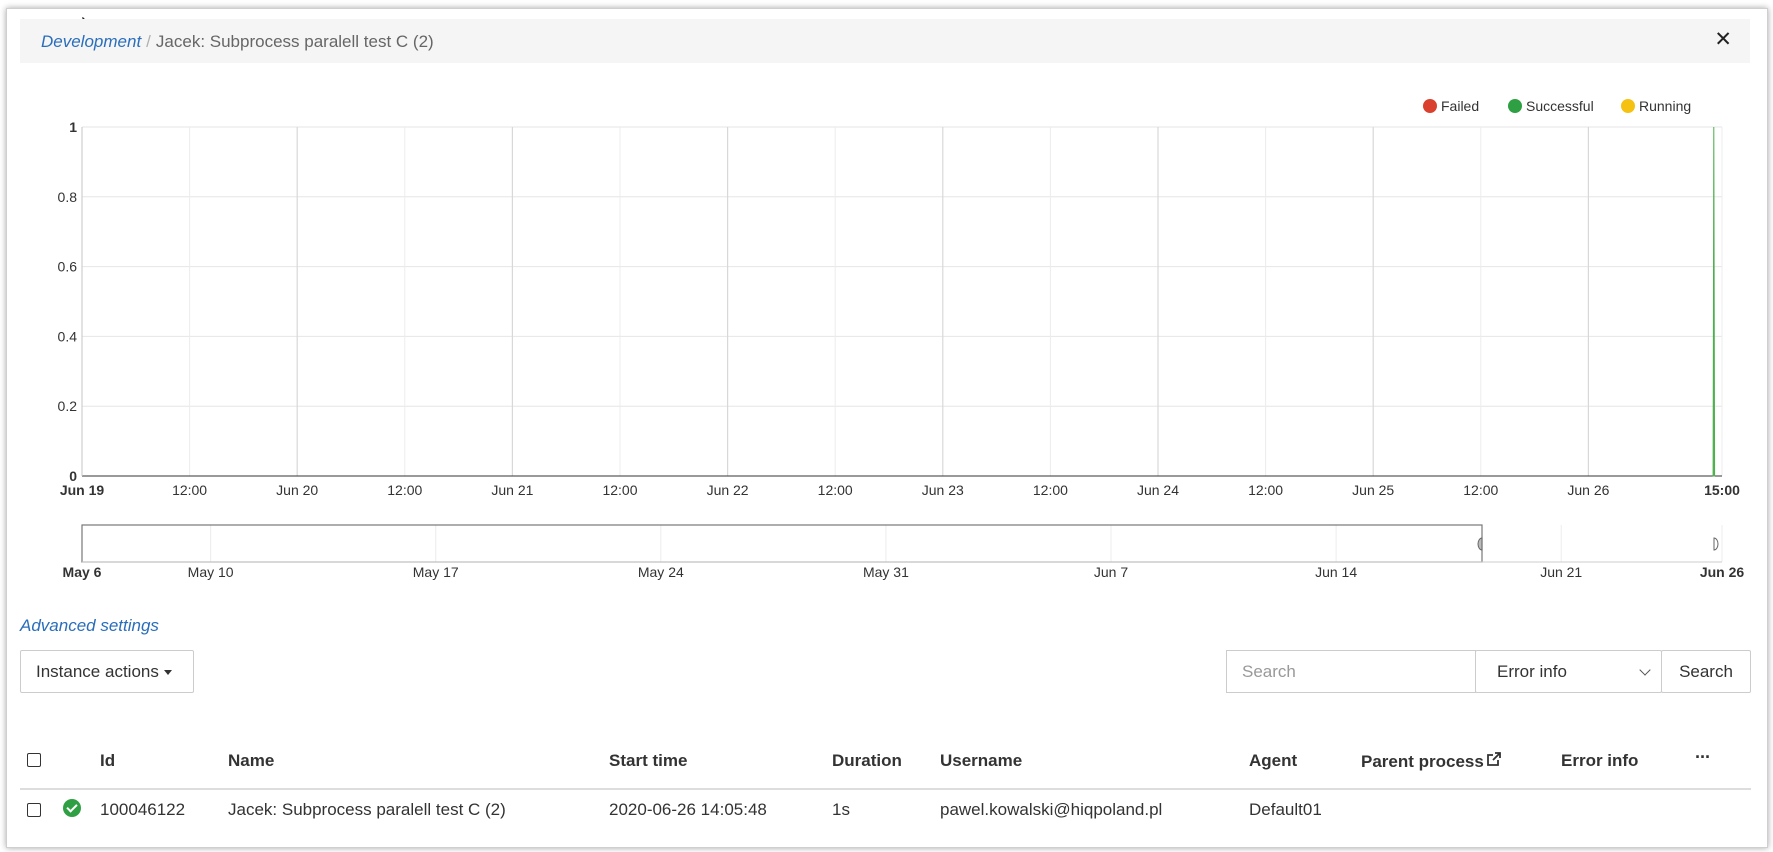 The height and width of the screenshot is (852, 1773). Describe the element at coordinates (82, 572) in the screenshot. I see `navigator-tick-label: May 6` at that location.